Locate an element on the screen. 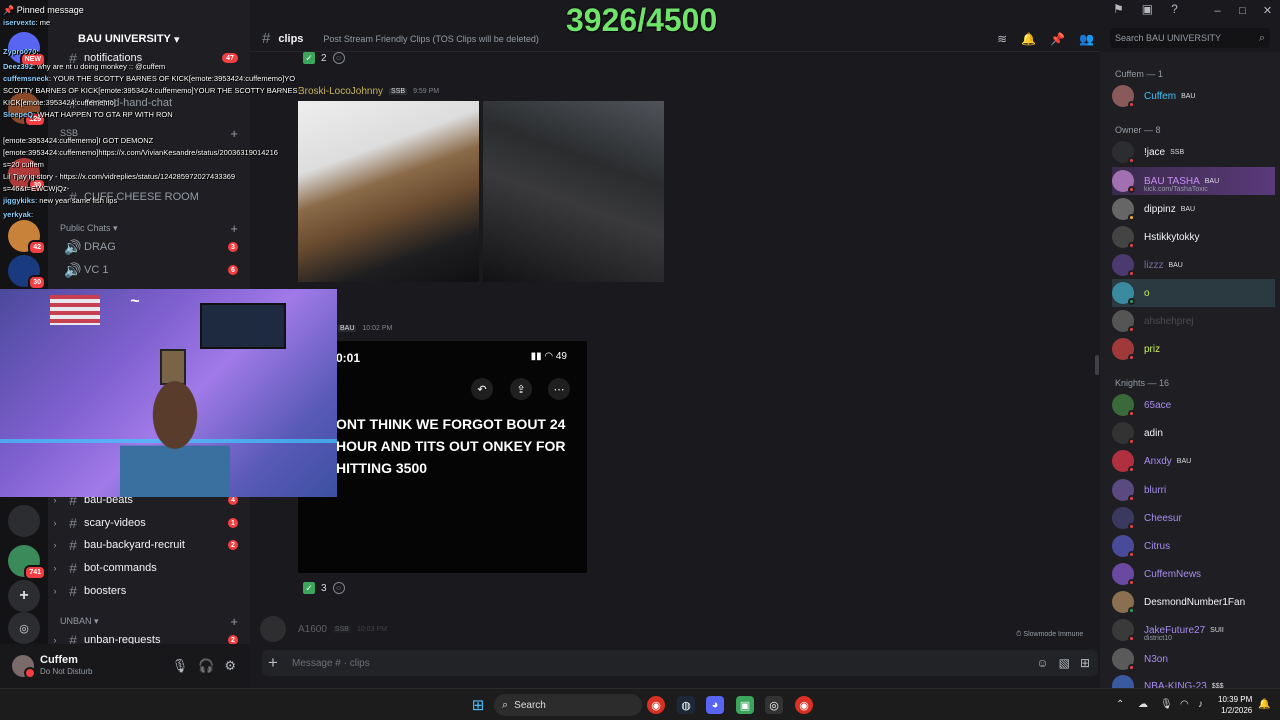 The image size is (1280, 720). member-item: Anxdy BAU is located at coordinates (1193, 461).